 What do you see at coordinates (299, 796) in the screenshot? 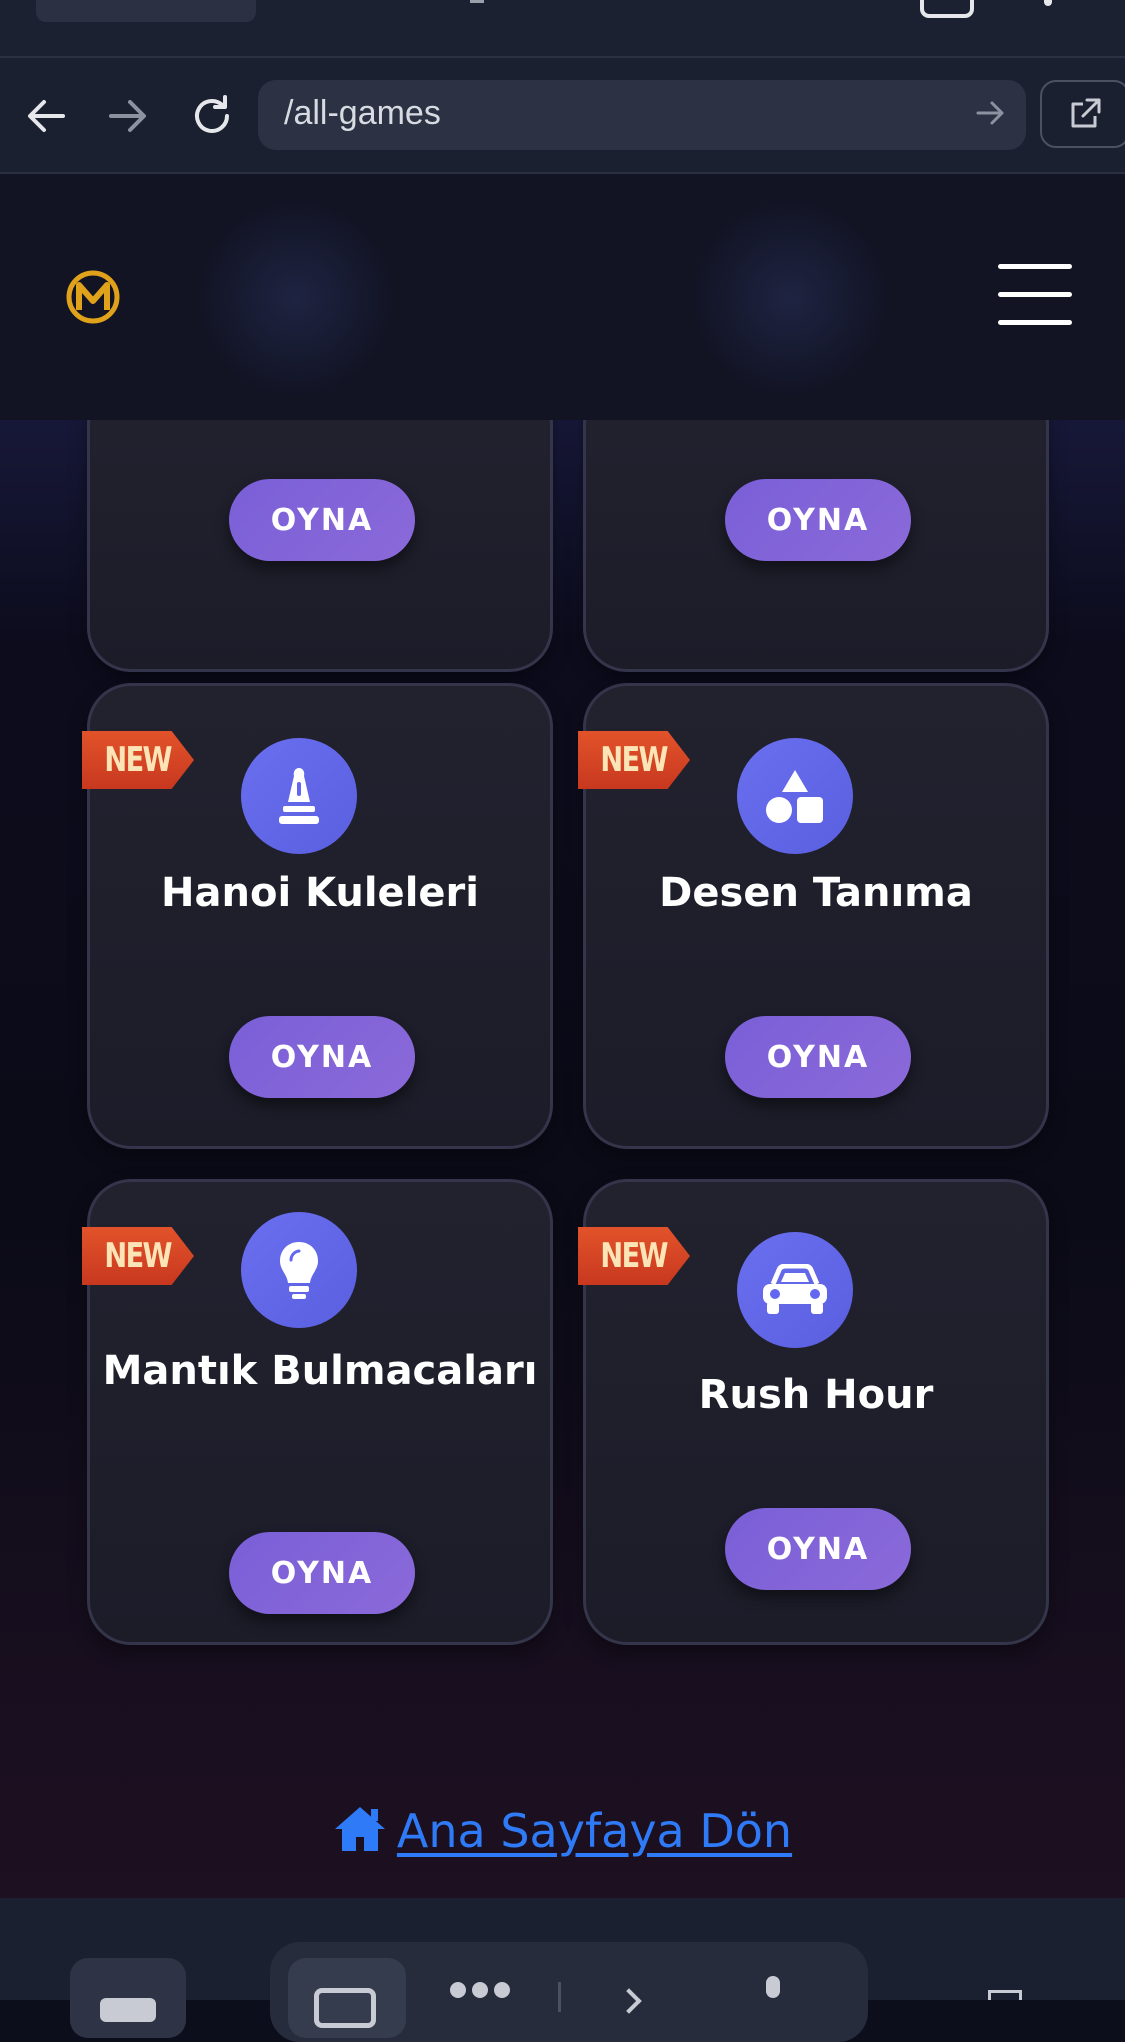
I see `chess-piece-icon` at bounding box center [299, 796].